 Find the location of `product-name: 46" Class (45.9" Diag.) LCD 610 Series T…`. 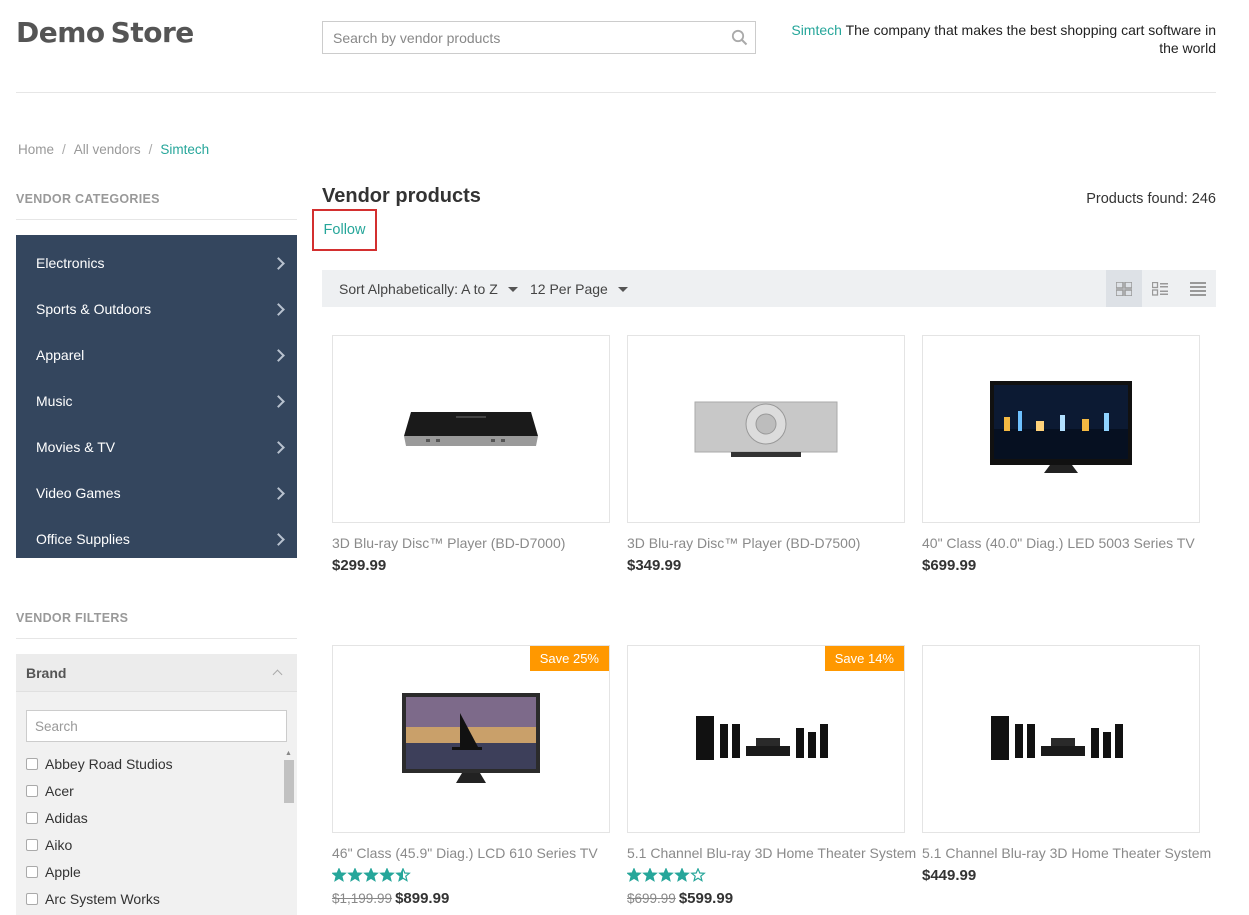

product-name: 46" Class (45.9" Diag.) LCD 610 Series T… is located at coordinates (471, 853).